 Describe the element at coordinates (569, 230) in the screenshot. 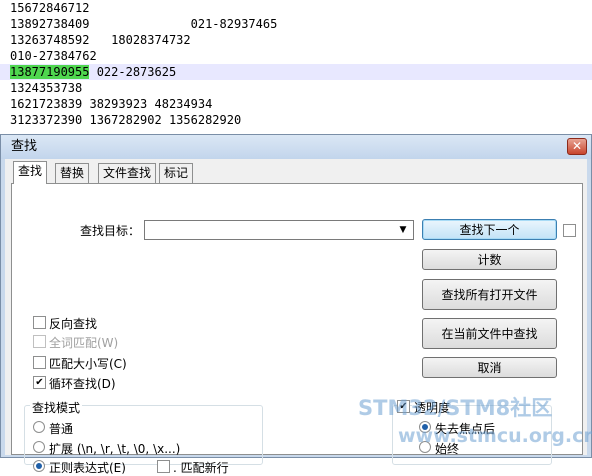

I see `find-next-option-checkbox` at that location.